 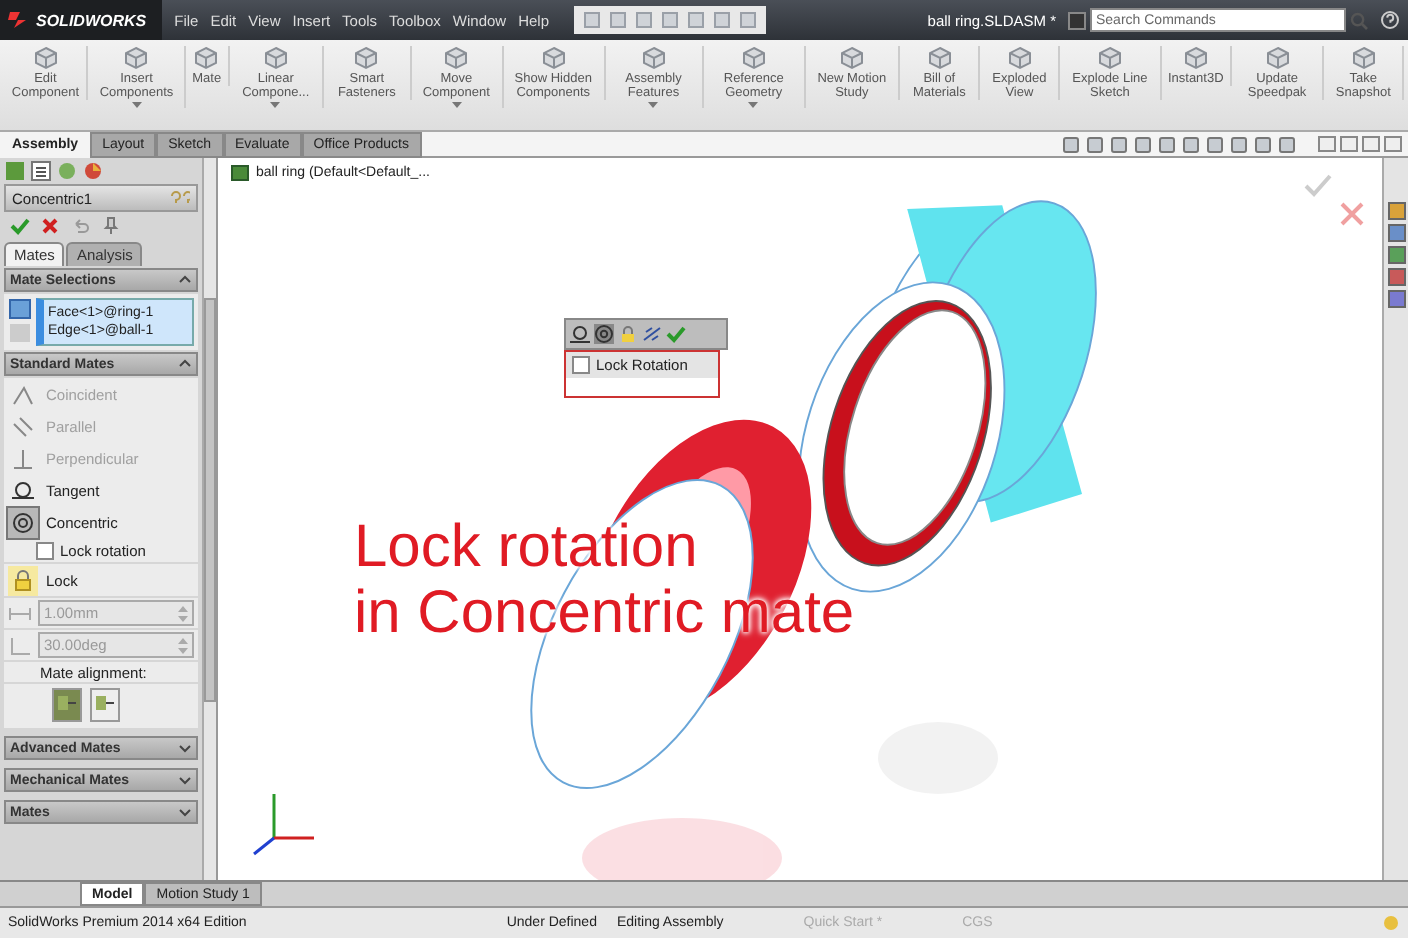 What do you see at coordinates (240, 173) in the screenshot?
I see `assembly-icon` at bounding box center [240, 173].